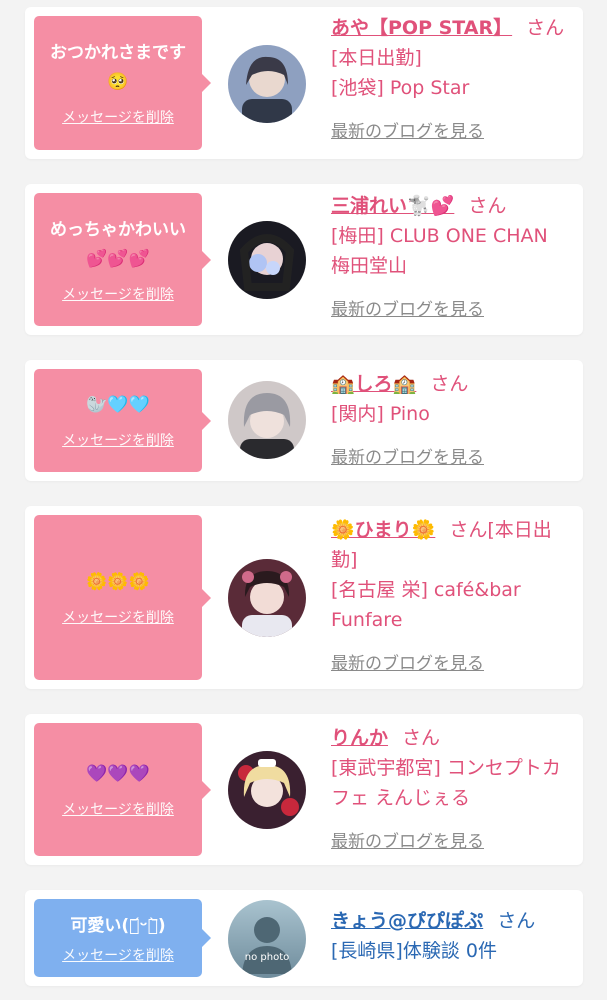  What do you see at coordinates (373, 384) in the screenshot?
I see `user-name-link: 🏫しろ🏫` at bounding box center [373, 384].